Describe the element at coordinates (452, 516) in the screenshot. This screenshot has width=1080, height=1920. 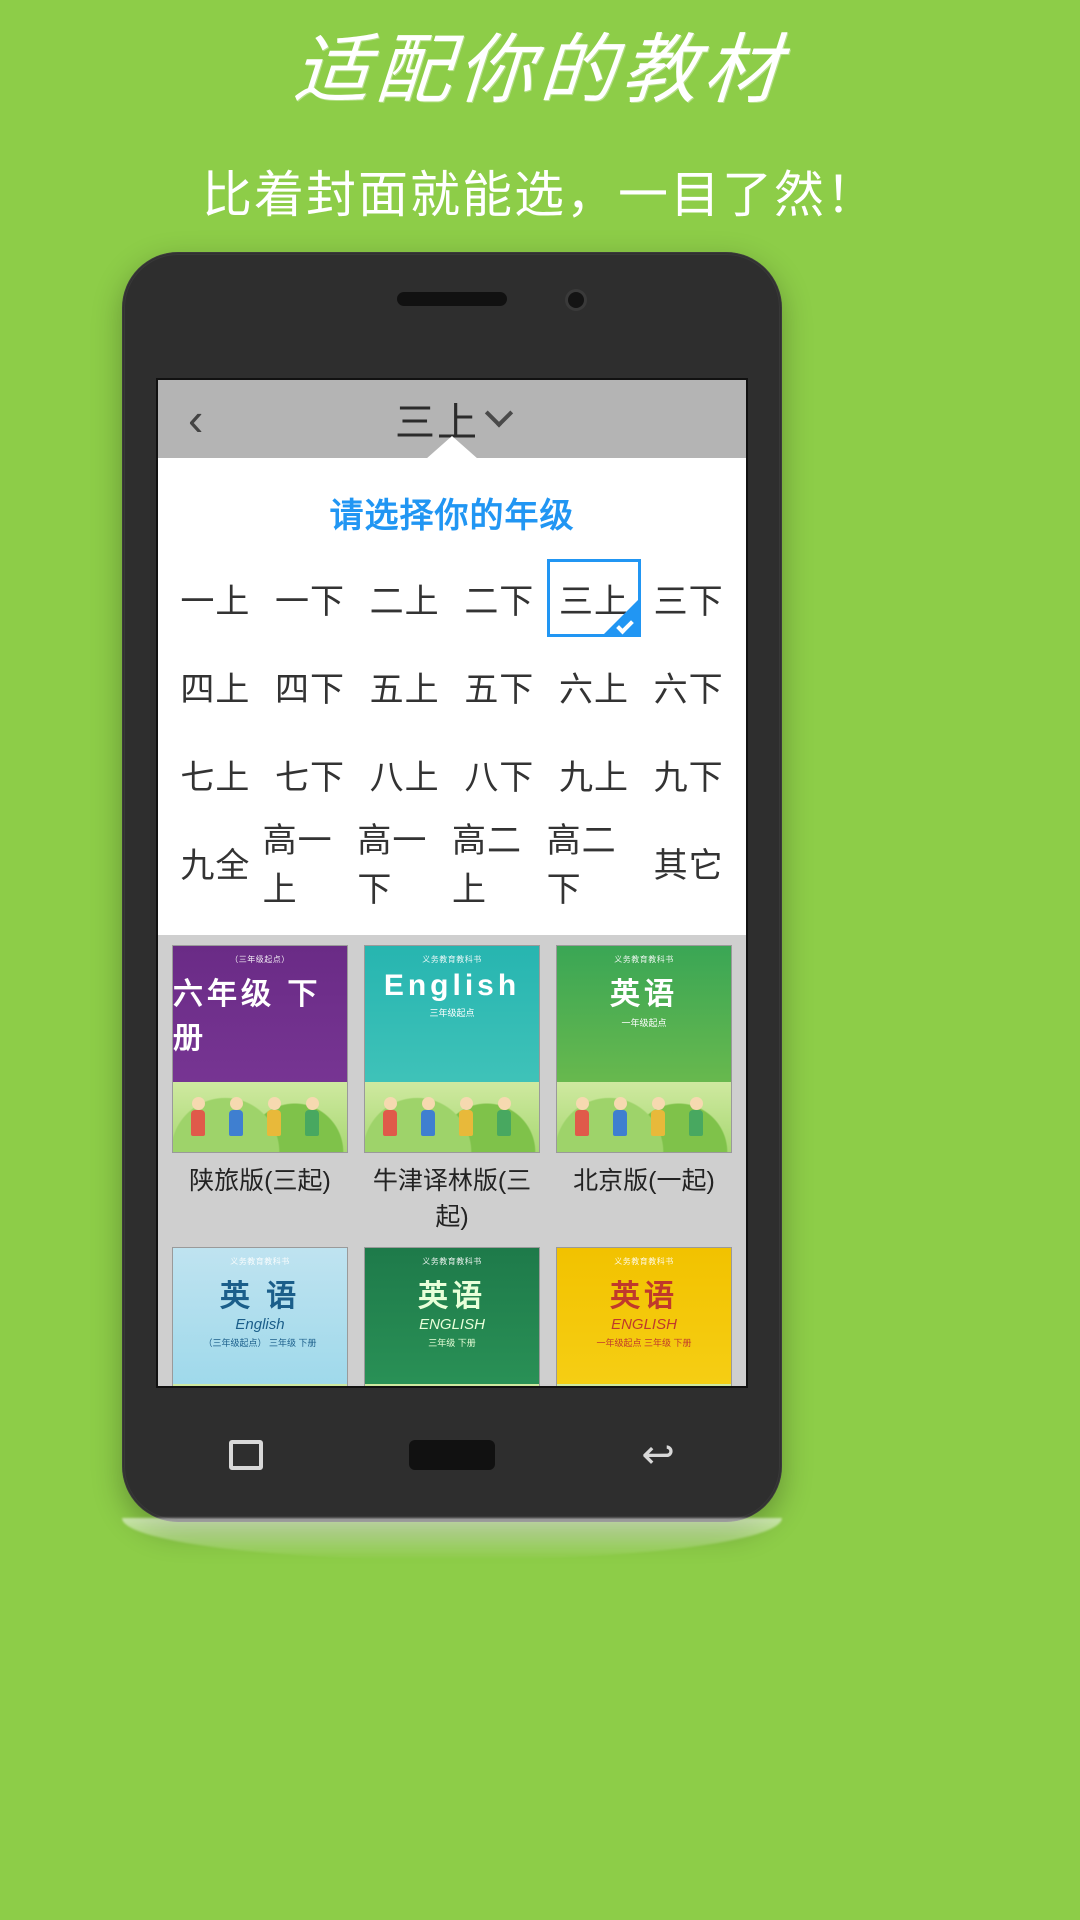
I see `dropdown-title: 请选择你的年级` at that location.